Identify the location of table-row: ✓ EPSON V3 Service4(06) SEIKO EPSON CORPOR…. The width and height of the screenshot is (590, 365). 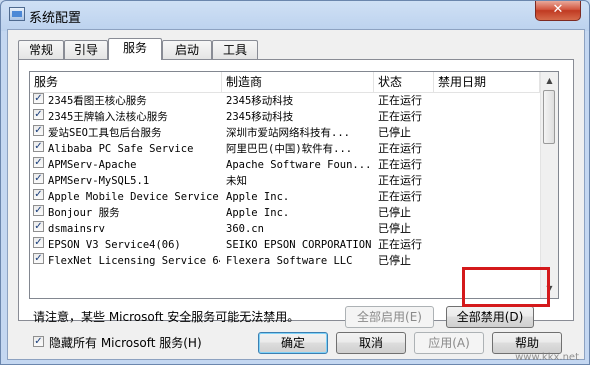
(285, 245).